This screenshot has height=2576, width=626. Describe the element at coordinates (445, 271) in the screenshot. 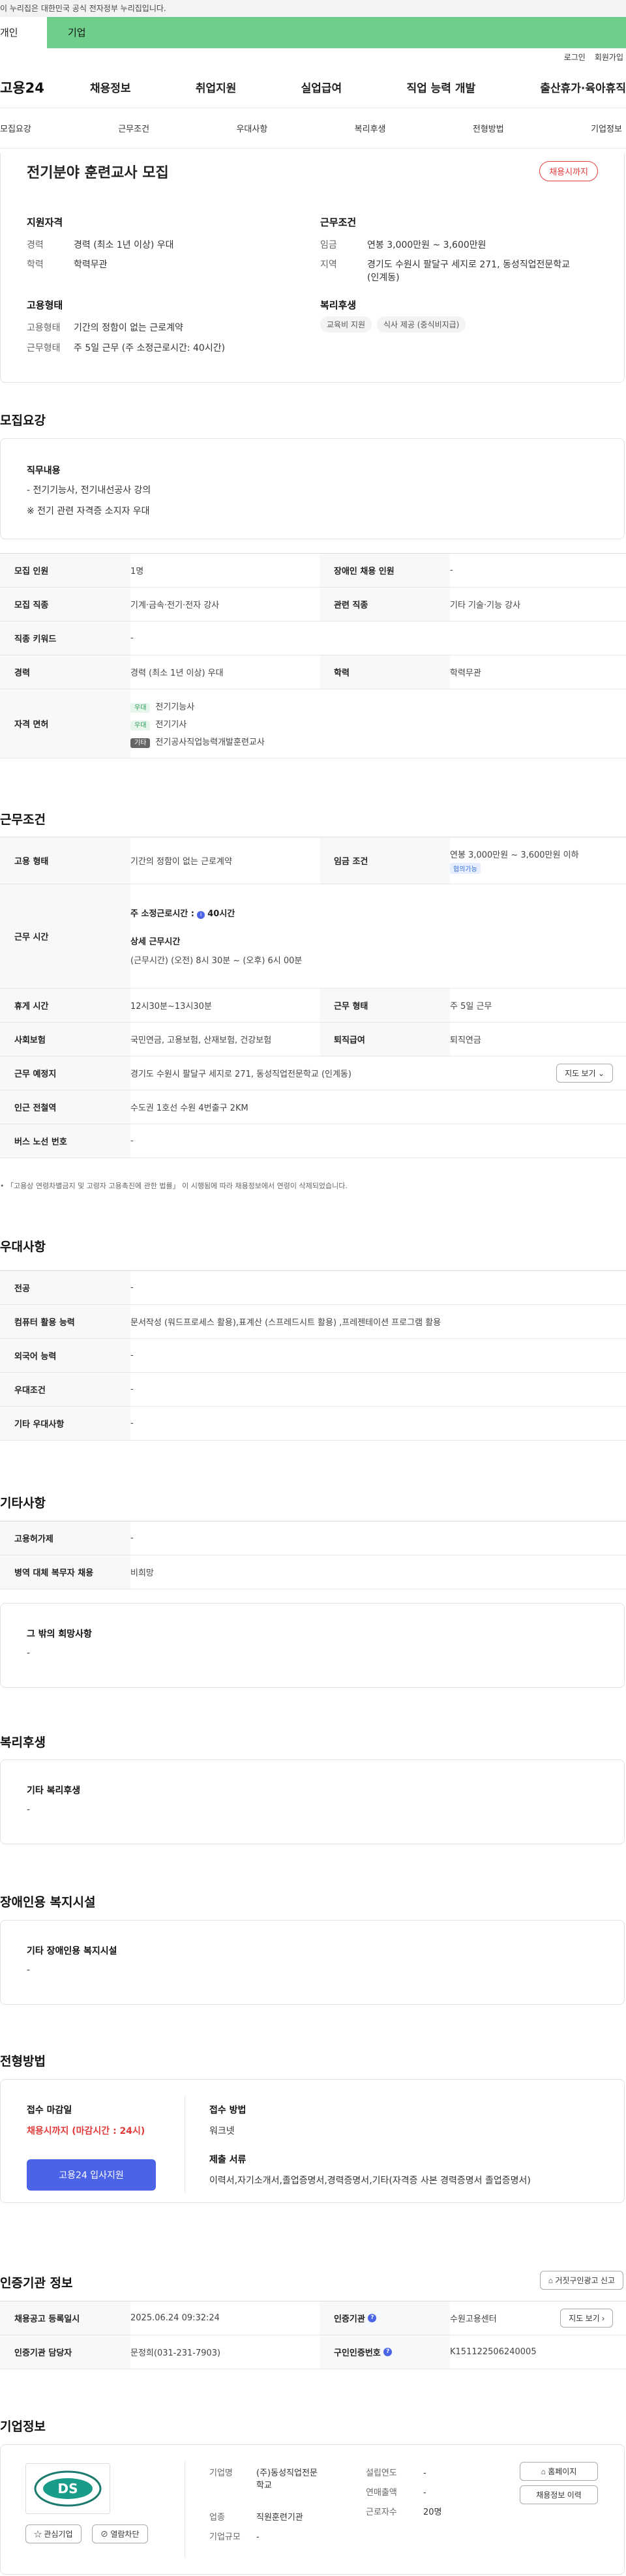

I see `area: 지역 경기도 수원시 팔달구 세지로 271, 동성직업전문학교 (인계동)` at that location.